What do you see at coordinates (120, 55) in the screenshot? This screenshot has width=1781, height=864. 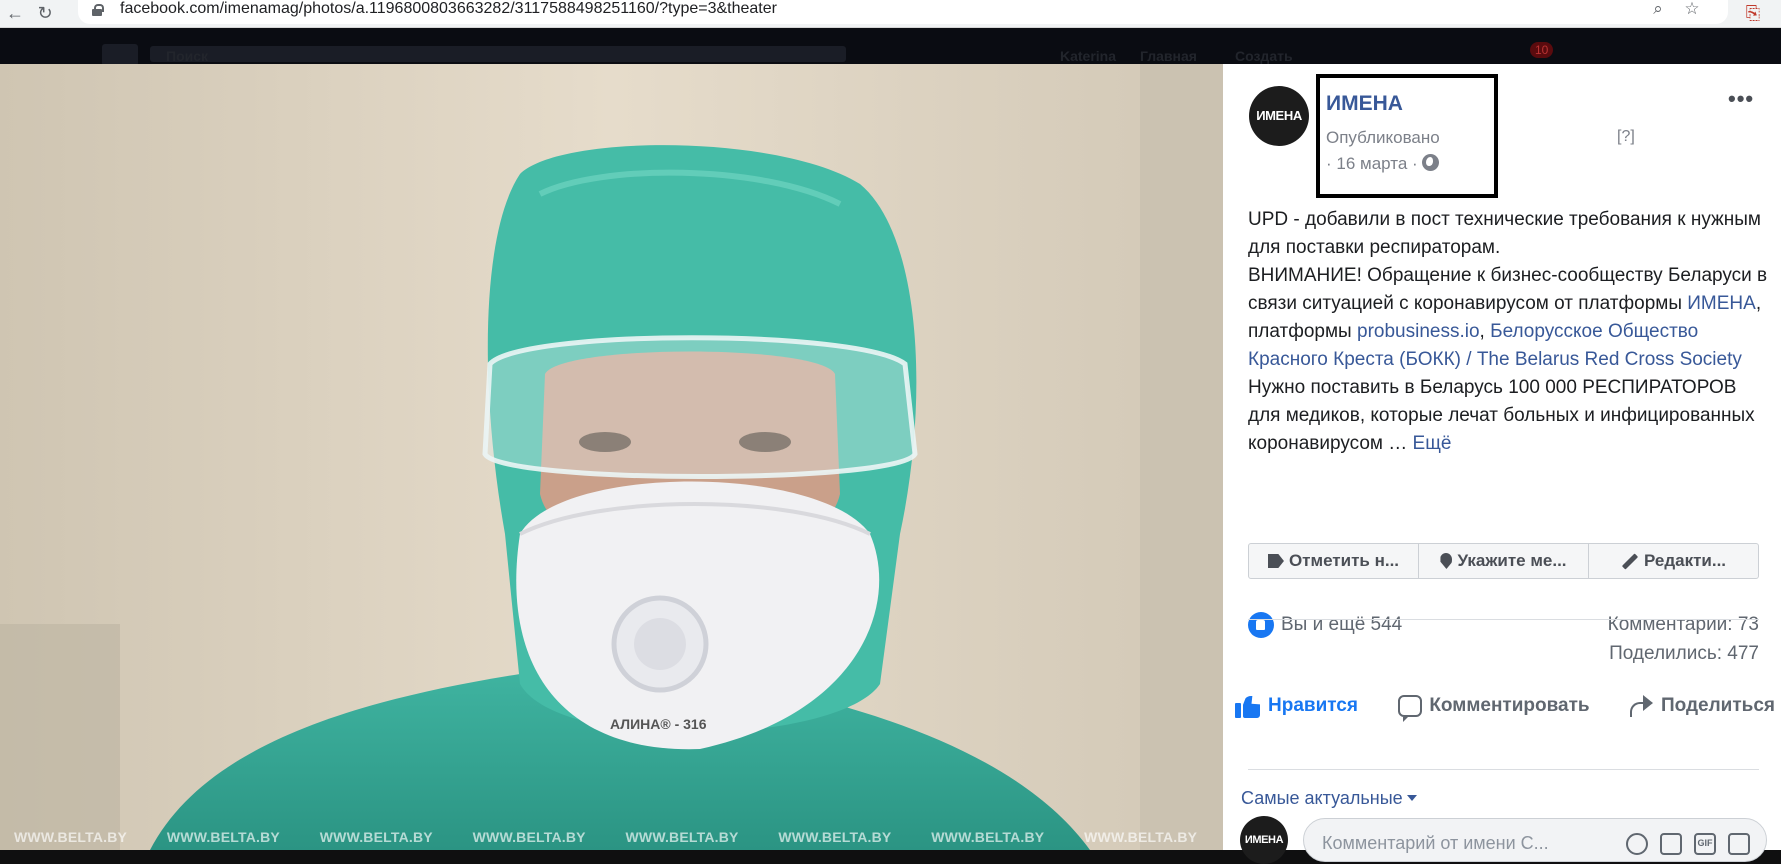 I see `facebook-logo-icon` at bounding box center [120, 55].